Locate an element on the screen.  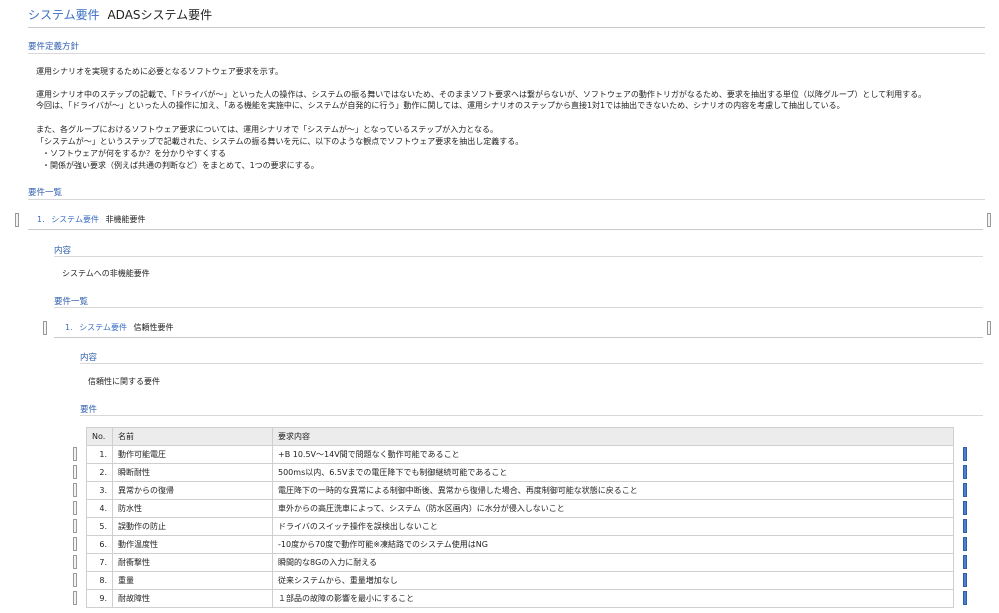
column-header-name: 名前 is located at coordinates (192, 436).